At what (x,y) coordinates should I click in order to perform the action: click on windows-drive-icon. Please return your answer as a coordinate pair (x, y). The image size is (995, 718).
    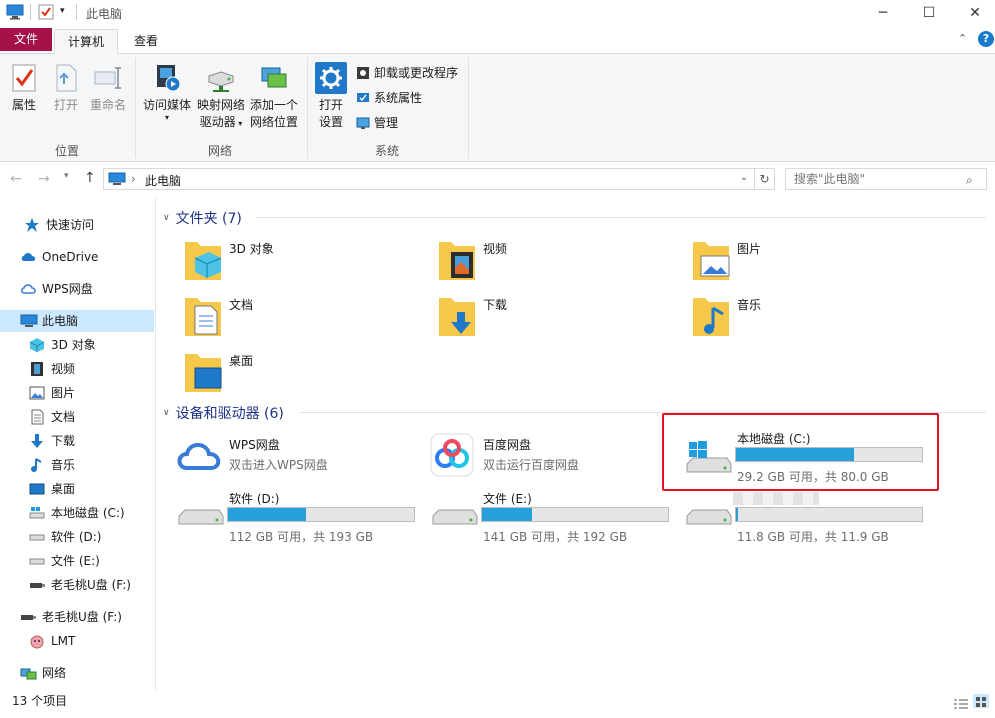
    Looking at the image, I should click on (37, 513).